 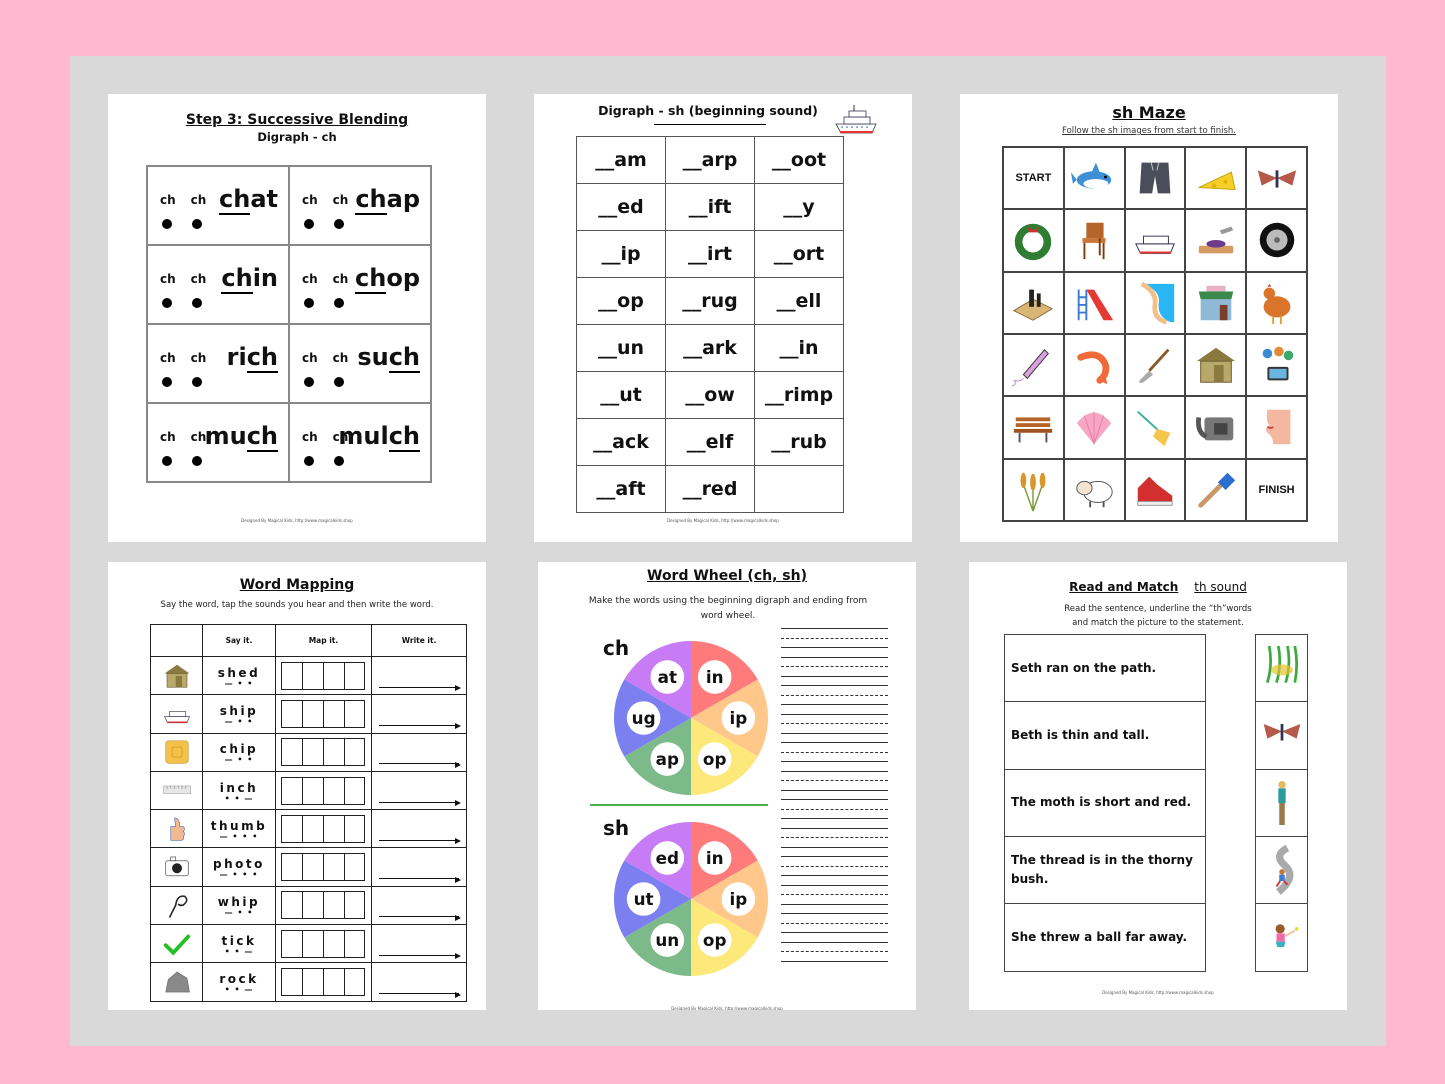 What do you see at coordinates (710, 301) in the screenshot?
I see `word-blank-cell: __rug` at bounding box center [710, 301].